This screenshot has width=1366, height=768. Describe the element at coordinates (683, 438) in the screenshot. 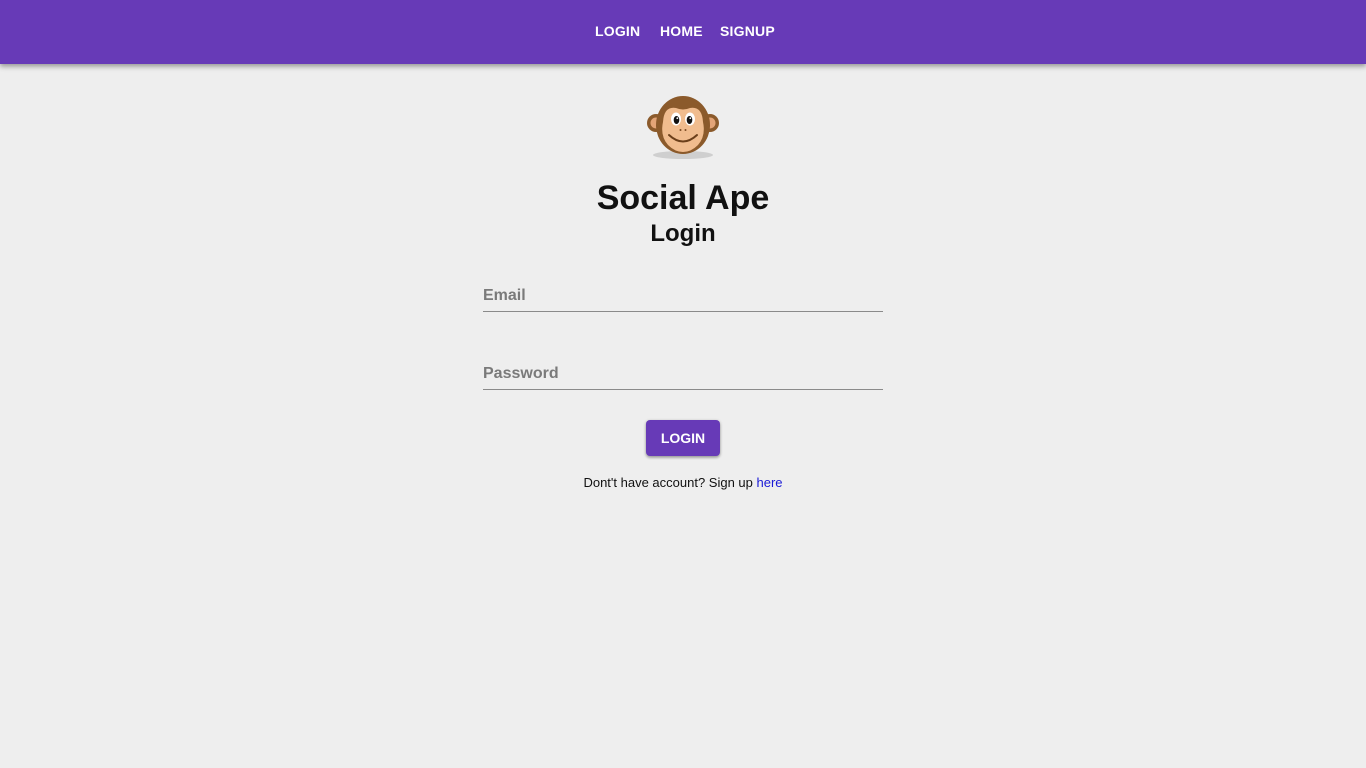

I see `login-submit-button: LOGIN` at that location.